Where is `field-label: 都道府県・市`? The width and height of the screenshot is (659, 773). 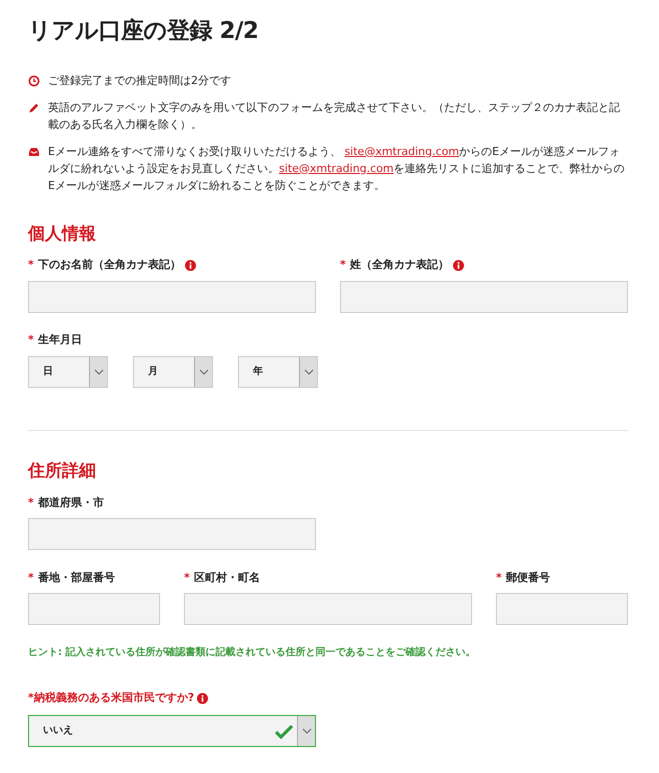
field-label: 都道府県・市 is located at coordinates (71, 502).